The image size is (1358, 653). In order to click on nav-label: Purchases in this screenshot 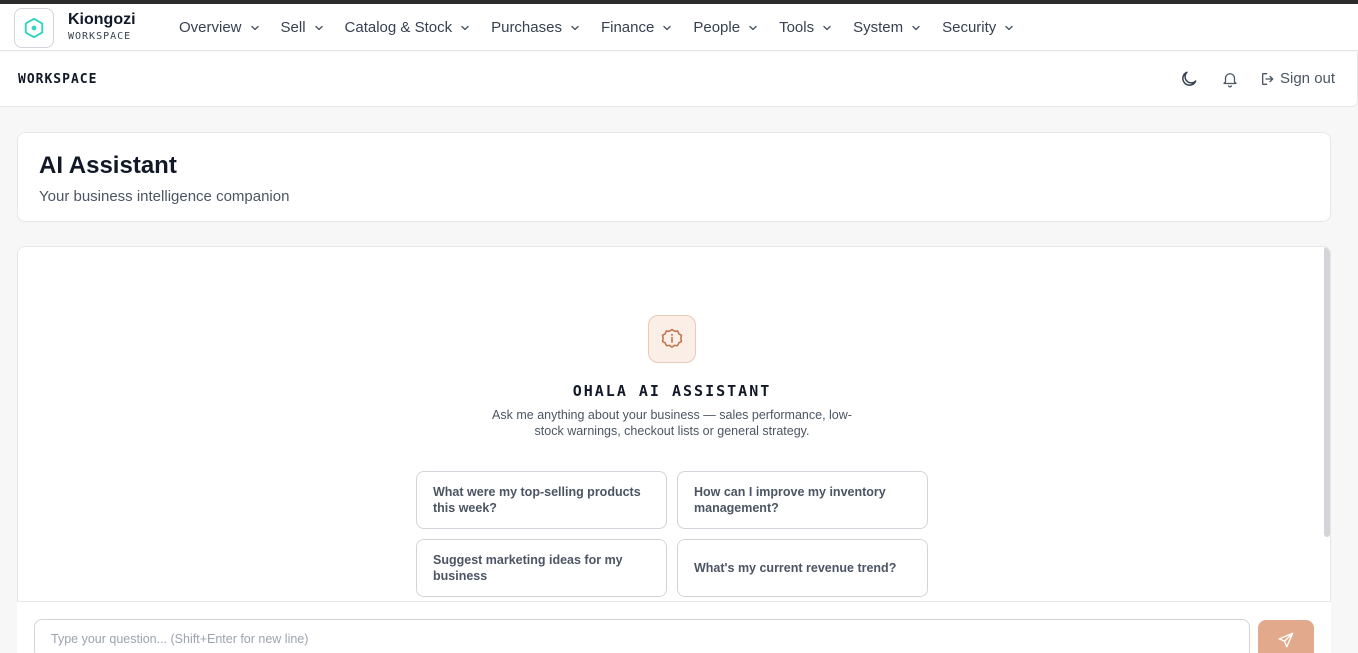, I will do `click(526, 27)`.